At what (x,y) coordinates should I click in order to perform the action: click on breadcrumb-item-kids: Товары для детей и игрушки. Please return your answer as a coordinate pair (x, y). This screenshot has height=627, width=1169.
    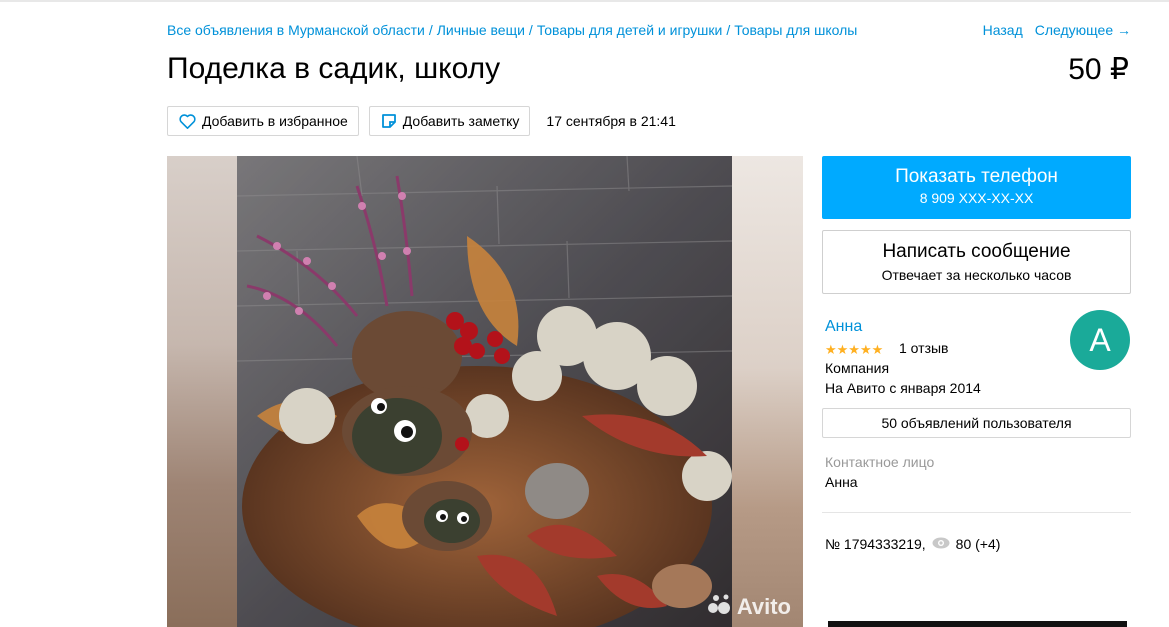
    Looking at the image, I should click on (630, 30).